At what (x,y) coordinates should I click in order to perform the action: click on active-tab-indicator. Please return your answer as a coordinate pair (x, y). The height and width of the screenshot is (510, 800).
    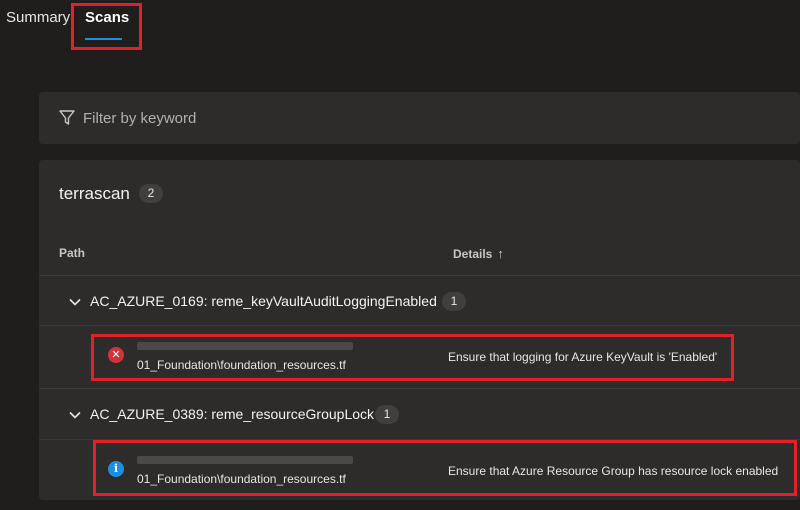
    Looking at the image, I should click on (103, 39).